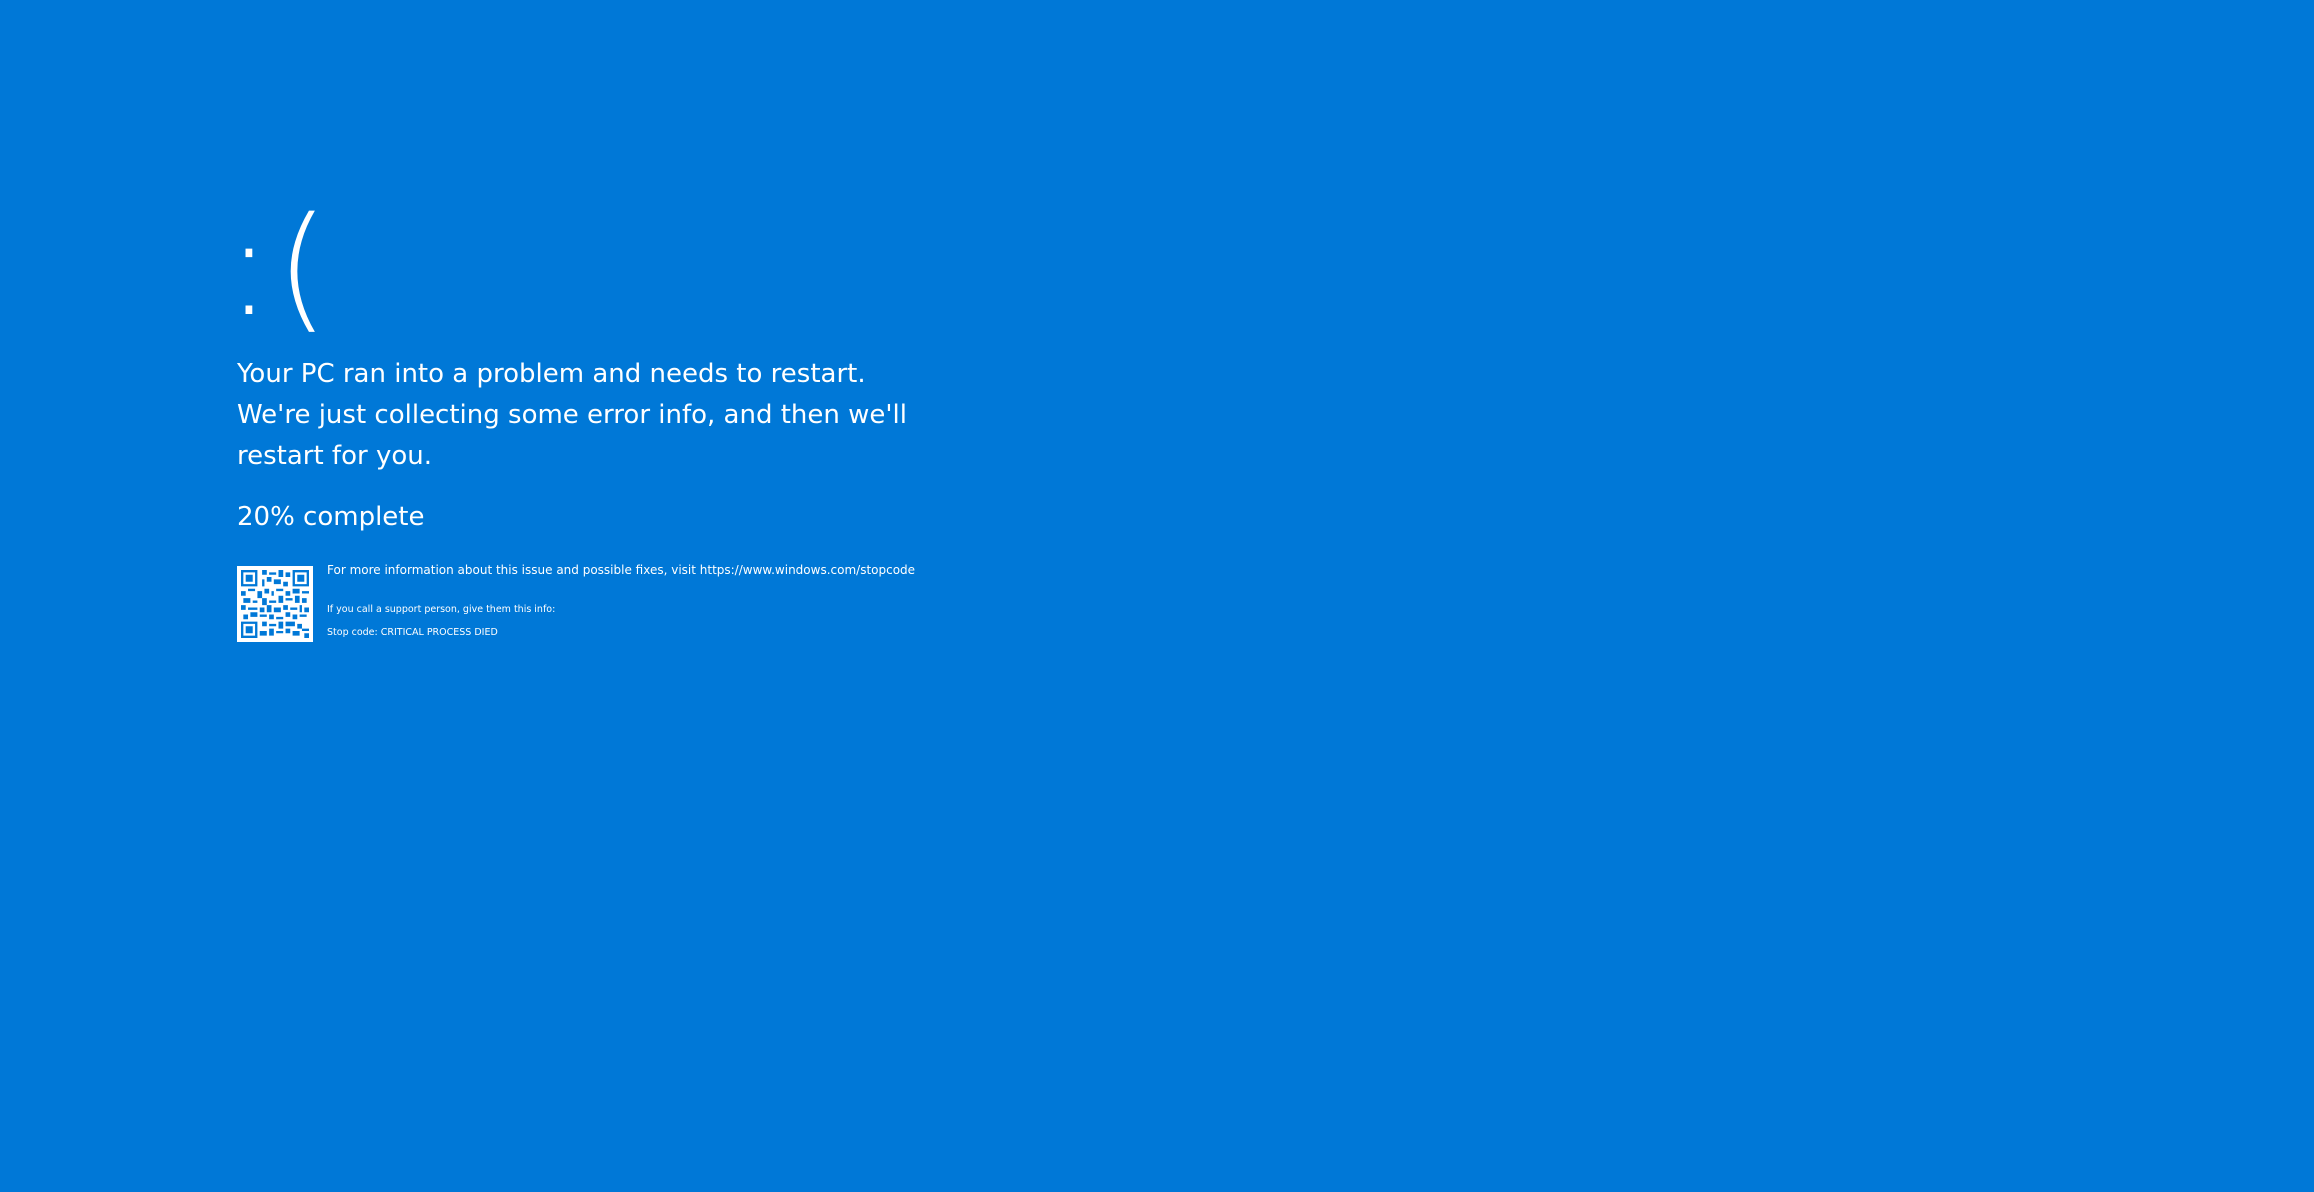  Describe the element at coordinates (279, 268) in the screenshot. I see `sad-face-emoticon: :(` at that location.